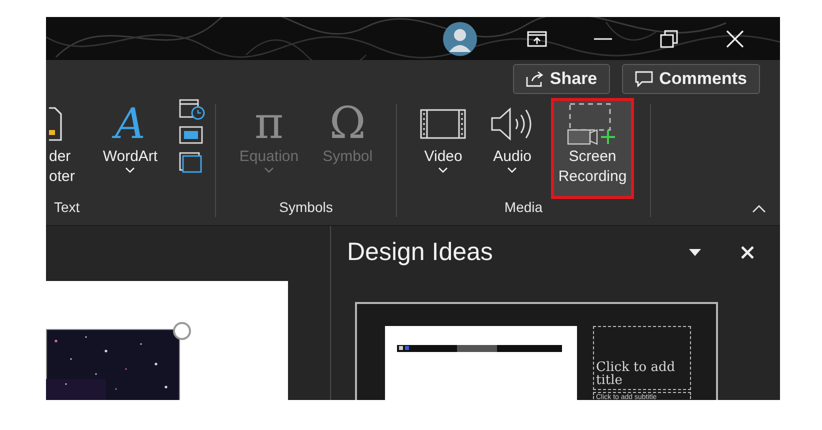  What do you see at coordinates (592, 148) in the screenshot?
I see `screen-recording-button: Screen Recording` at bounding box center [592, 148].